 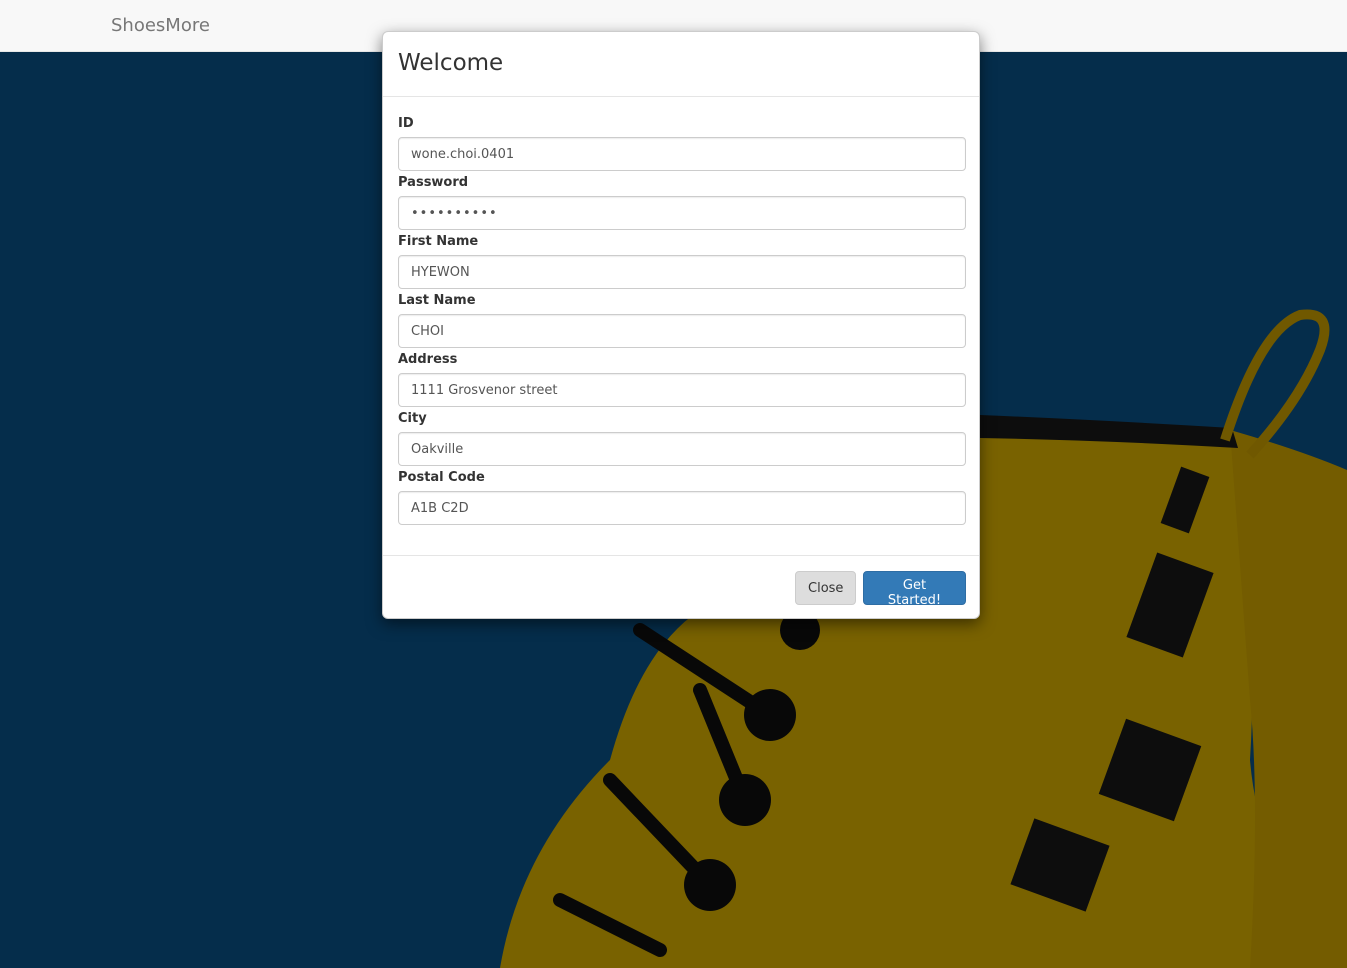 I want to click on close-button: Close, so click(x=825, y=588).